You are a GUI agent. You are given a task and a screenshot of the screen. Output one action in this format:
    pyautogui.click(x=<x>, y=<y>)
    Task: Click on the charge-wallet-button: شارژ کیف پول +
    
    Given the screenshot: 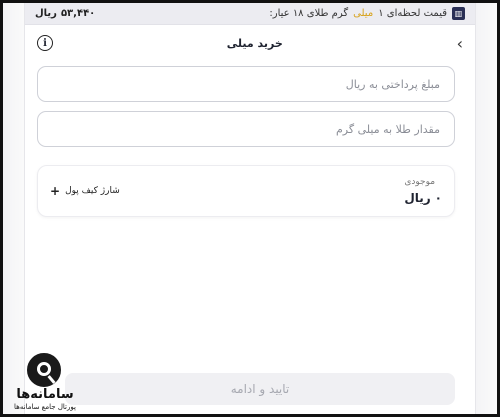 What is the action you would take?
    pyautogui.click(x=85, y=191)
    